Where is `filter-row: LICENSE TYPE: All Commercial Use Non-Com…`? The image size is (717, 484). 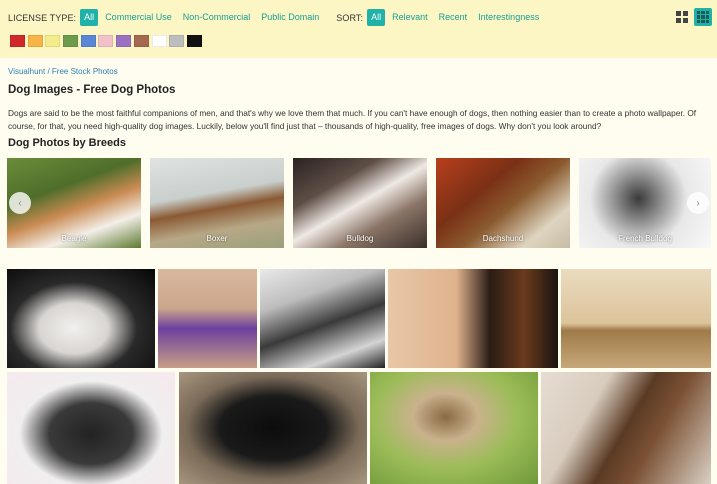 filter-row: LICENSE TYPE: All Commercial Use Non-Com… is located at coordinates (277, 17).